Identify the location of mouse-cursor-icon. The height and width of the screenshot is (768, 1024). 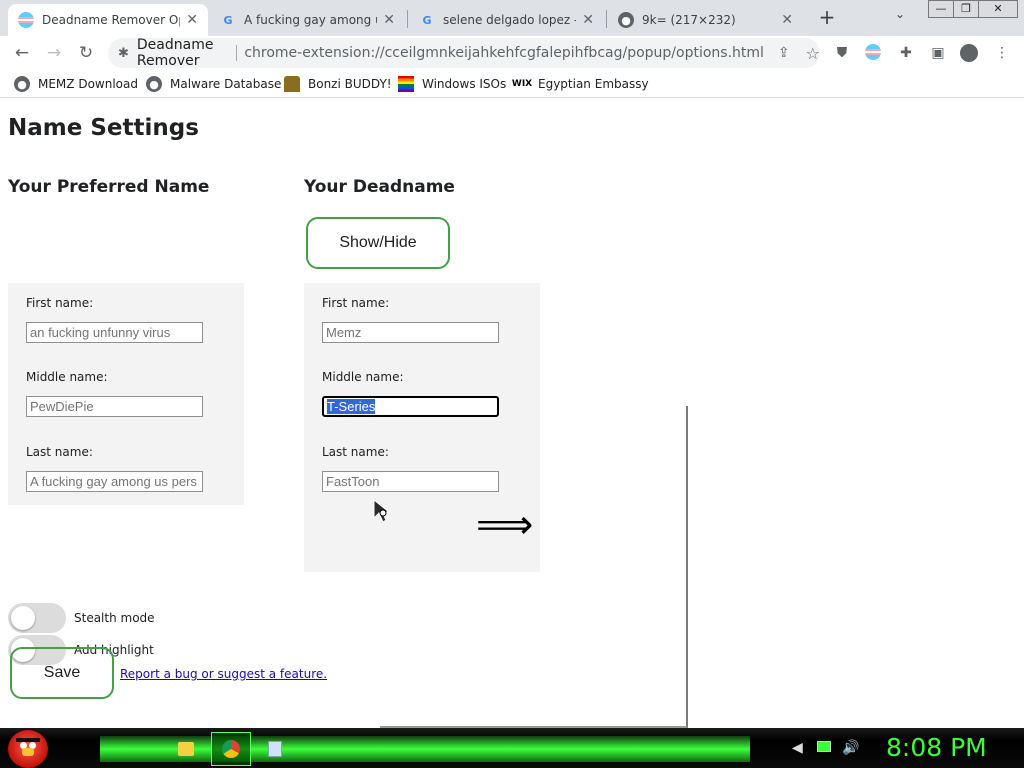
(382, 510).